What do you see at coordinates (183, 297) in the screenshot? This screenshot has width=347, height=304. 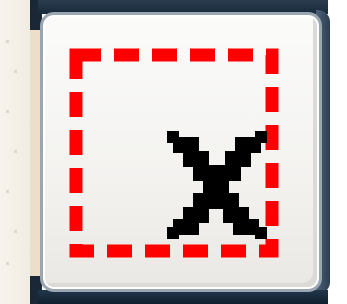 I see `frame-bottom-edge` at bounding box center [183, 297].